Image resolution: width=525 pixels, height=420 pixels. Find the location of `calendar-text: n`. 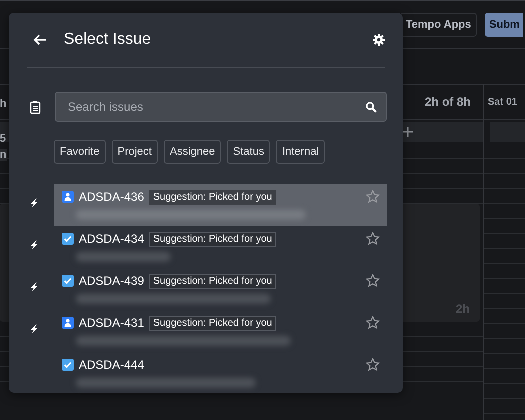

calendar-text: n is located at coordinates (3, 155).